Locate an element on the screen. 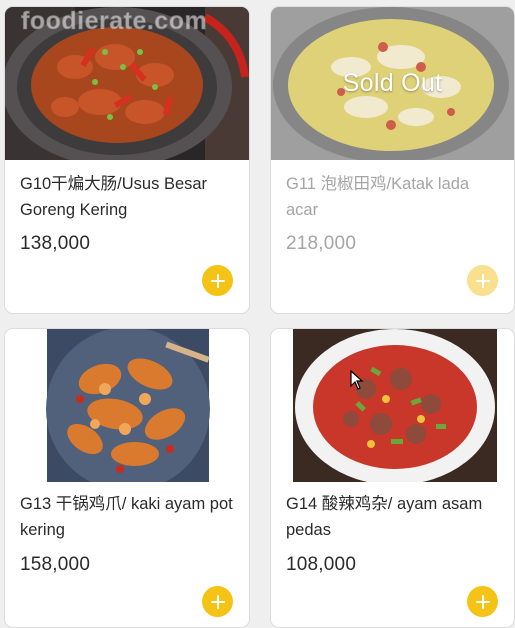 The width and height of the screenshot is (515, 628). food-image: Sold Out is located at coordinates (392, 83).